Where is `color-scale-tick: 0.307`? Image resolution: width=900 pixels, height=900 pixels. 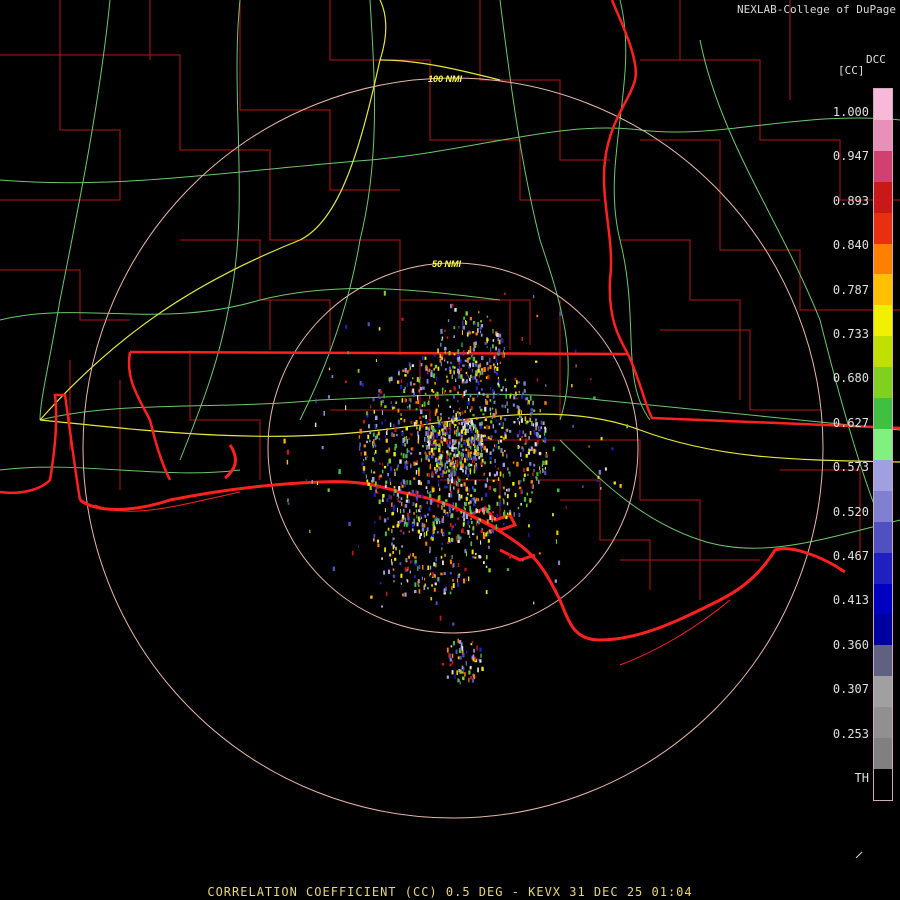
color-scale-tick: 0.307 is located at coordinates (850, 689).